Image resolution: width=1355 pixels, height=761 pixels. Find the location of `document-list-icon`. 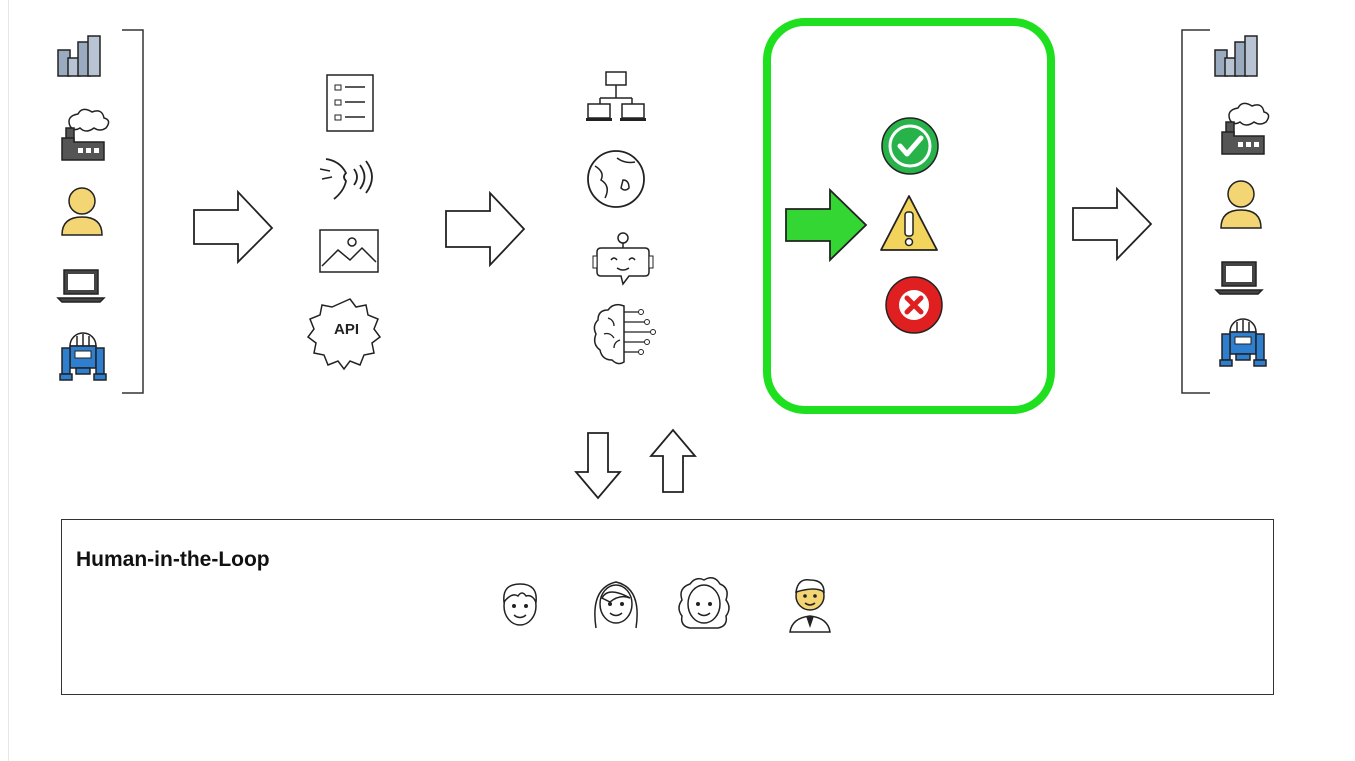

document-list-icon is located at coordinates (350, 103).